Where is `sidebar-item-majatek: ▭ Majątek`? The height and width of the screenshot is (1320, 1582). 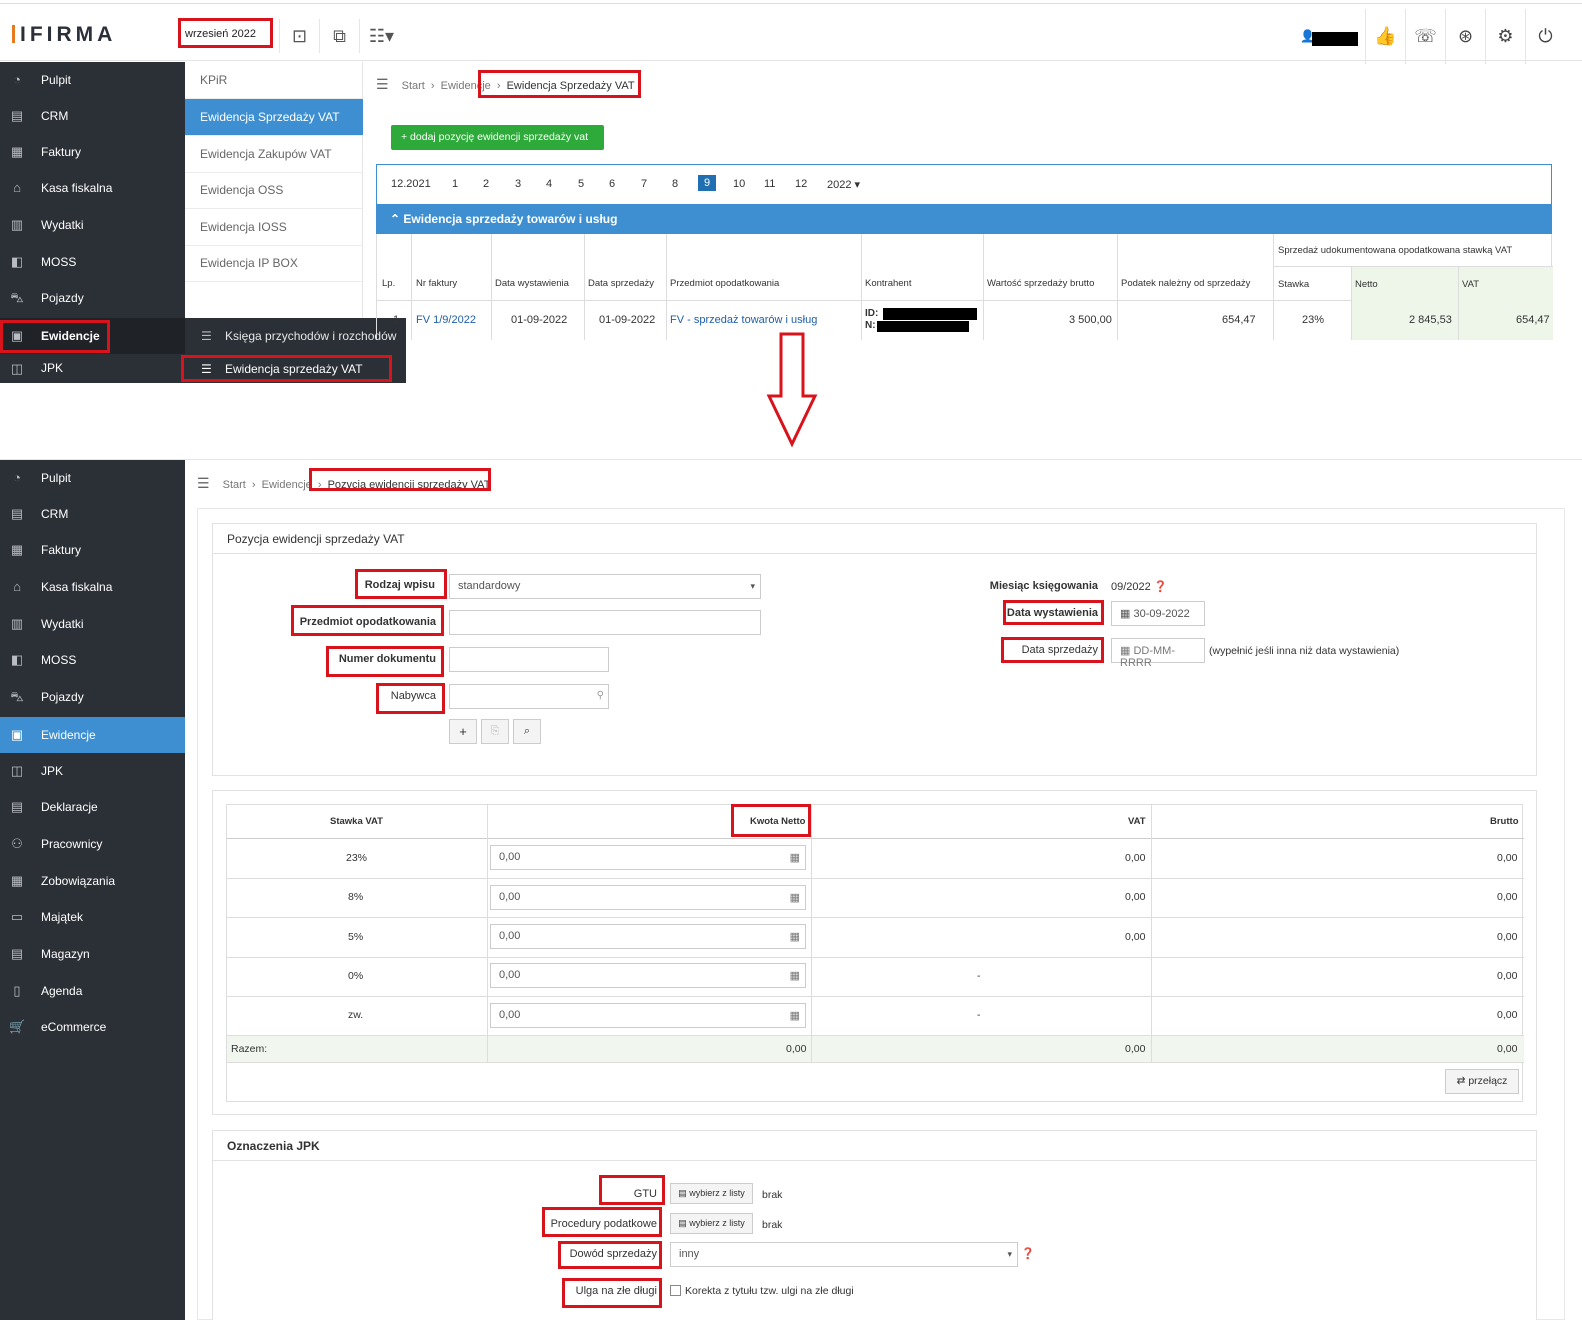 sidebar-item-majatek: ▭ Majątek is located at coordinates (92, 917).